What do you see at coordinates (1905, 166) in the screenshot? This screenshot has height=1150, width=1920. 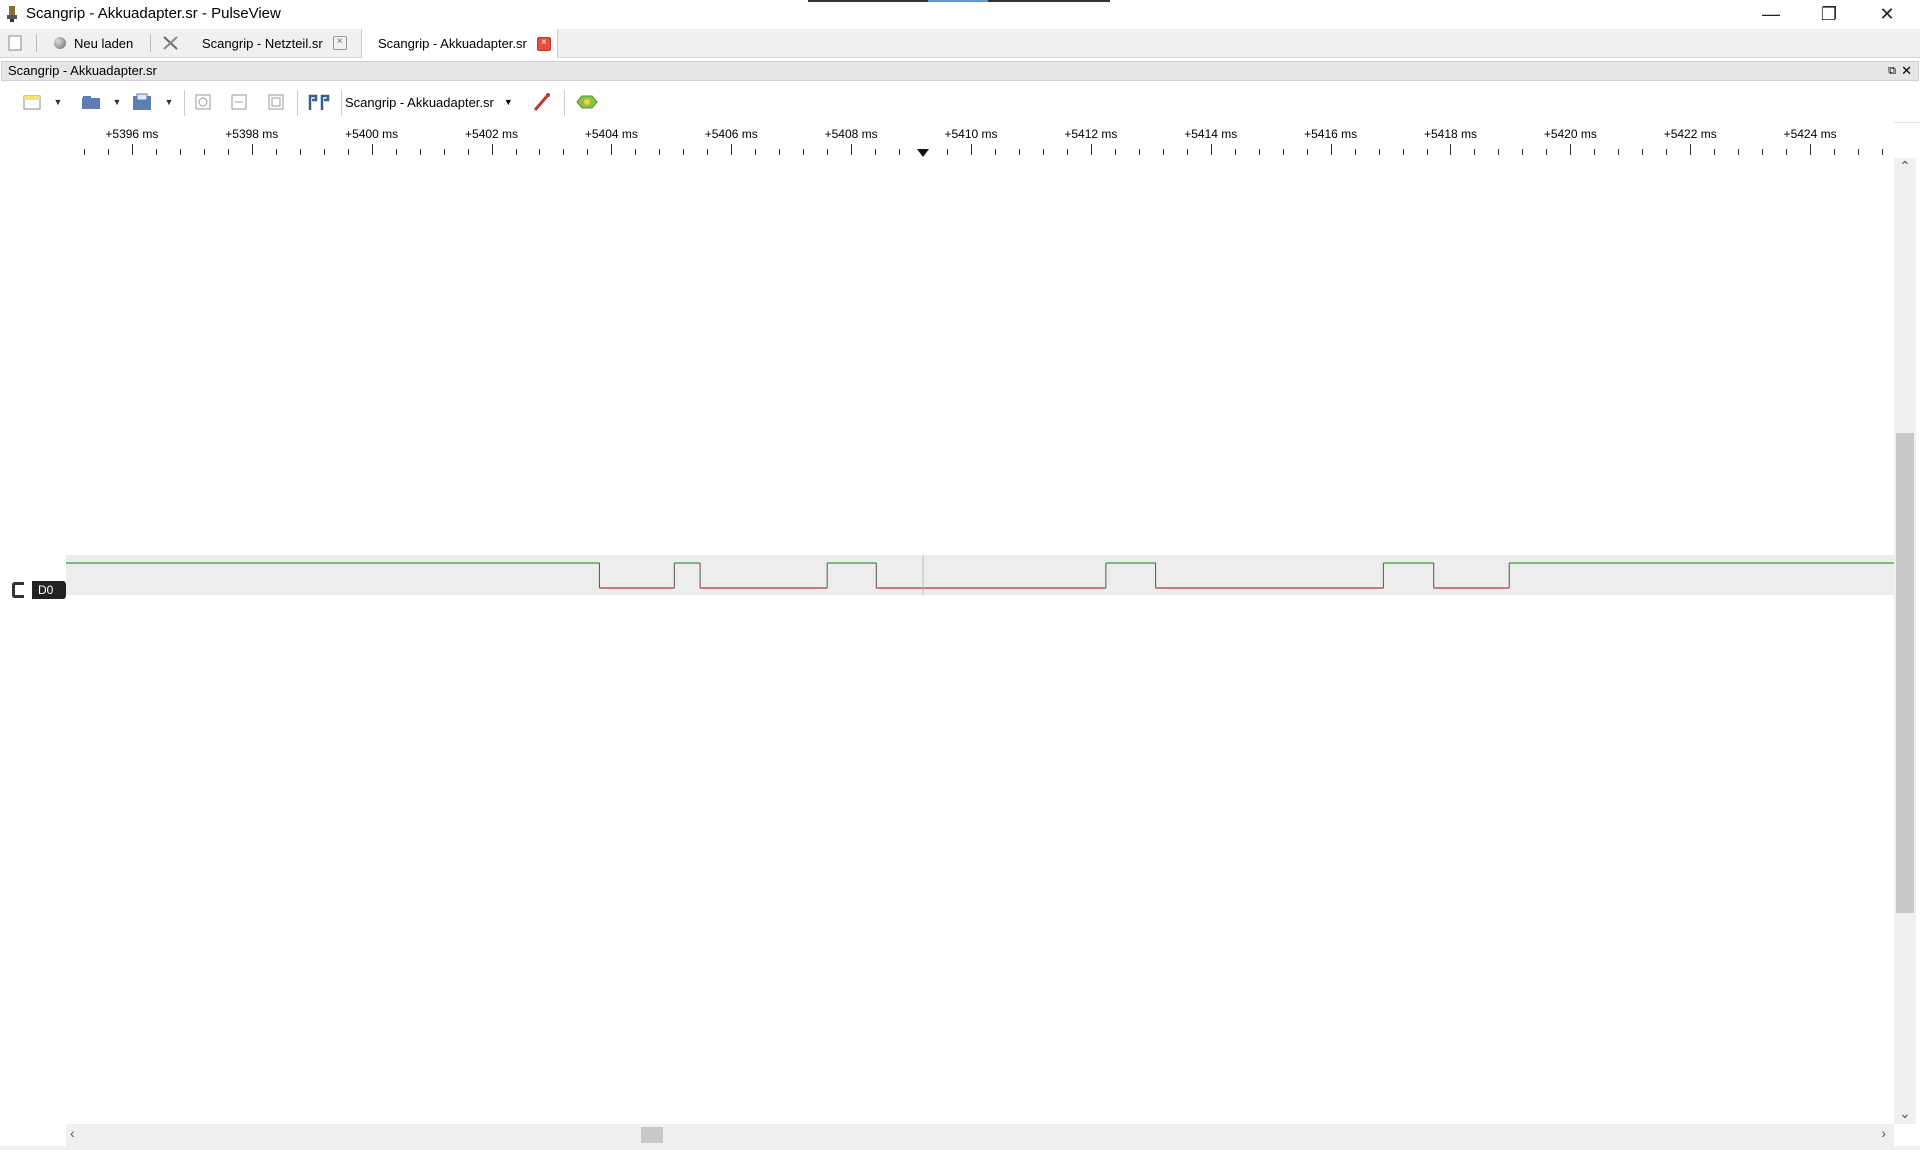 I see `scroll-up-icon: ⌃` at bounding box center [1905, 166].